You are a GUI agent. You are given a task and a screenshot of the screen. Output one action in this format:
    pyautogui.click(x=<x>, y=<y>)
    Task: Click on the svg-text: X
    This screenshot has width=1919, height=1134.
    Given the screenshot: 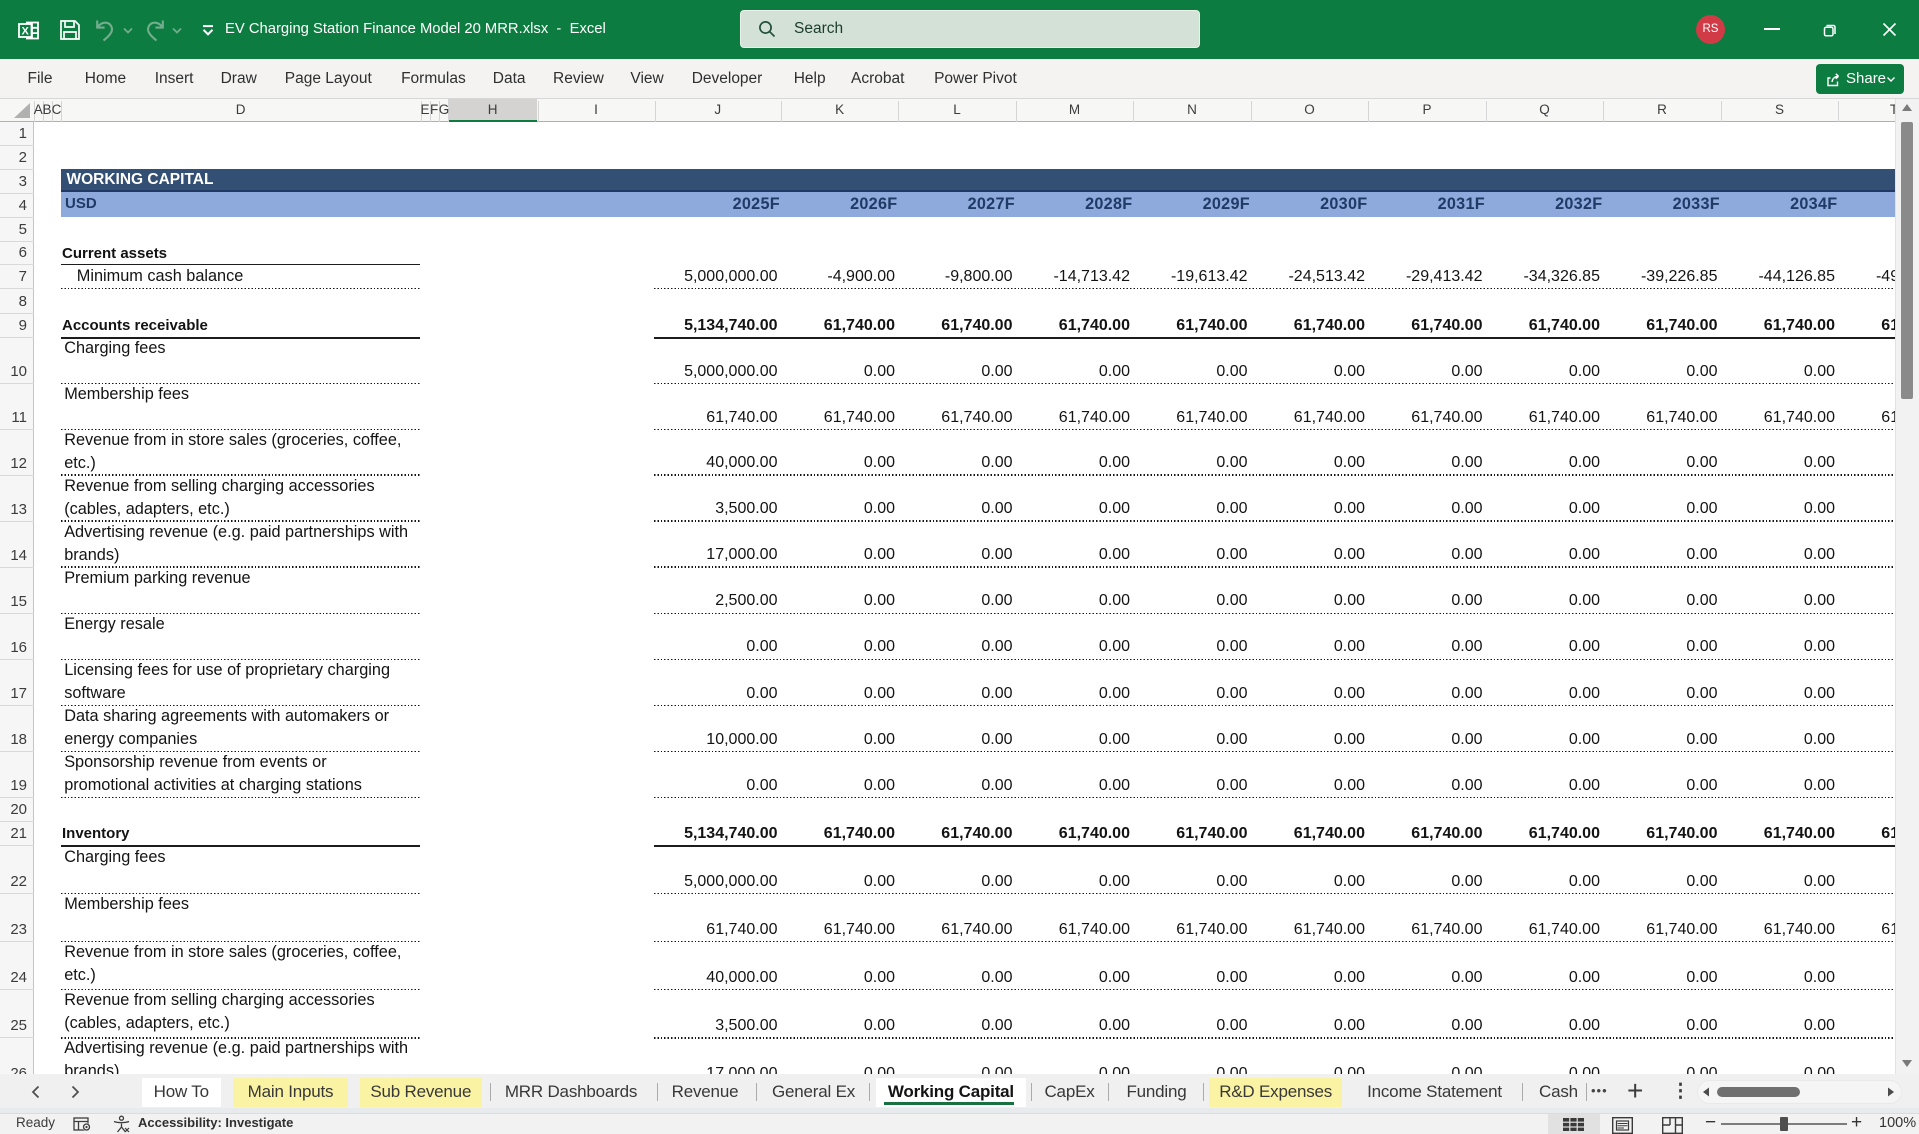 What is the action you would take?
    pyautogui.click(x=26, y=32)
    